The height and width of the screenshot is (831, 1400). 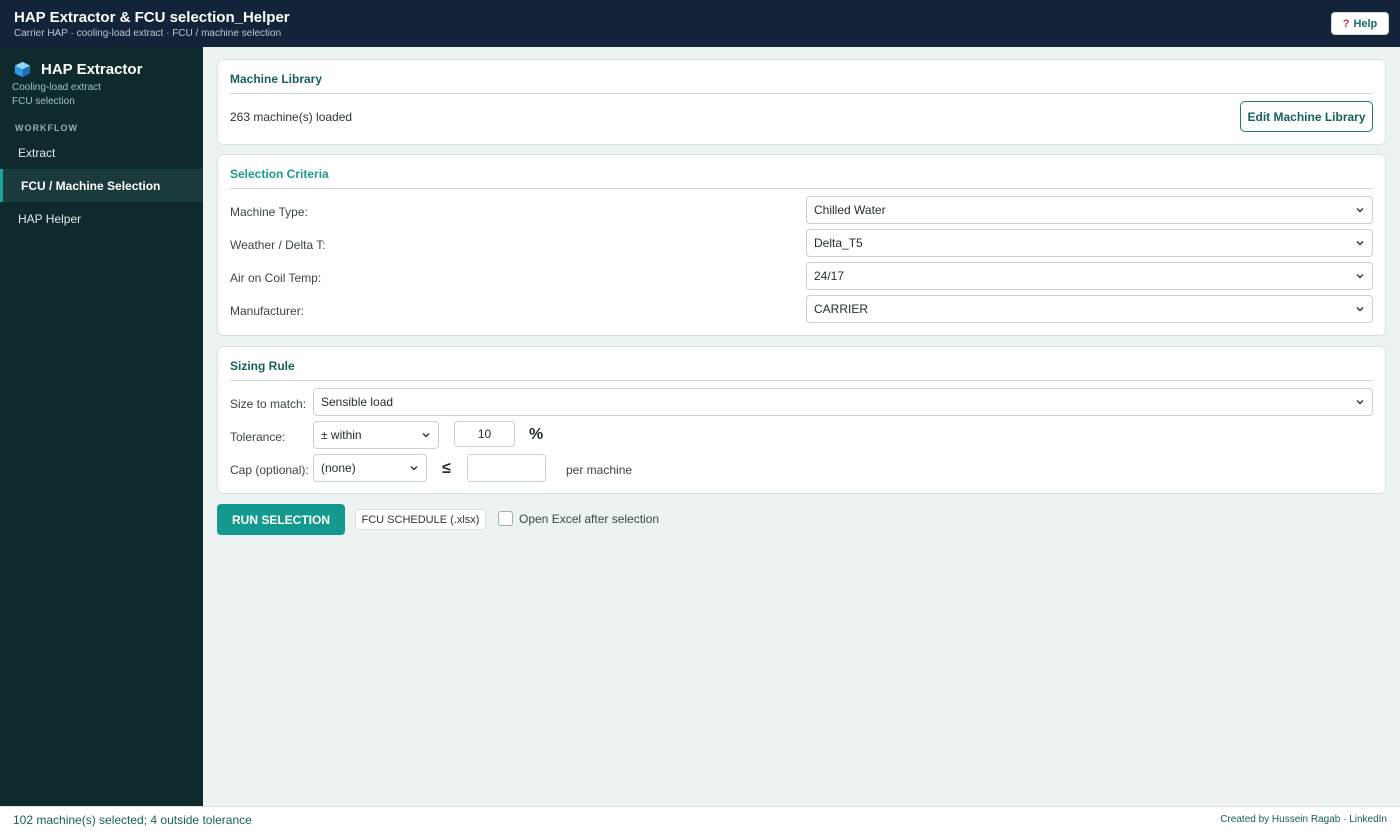 I want to click on manufacturer-label: Manufacturer:, so click(x=267, y=311).